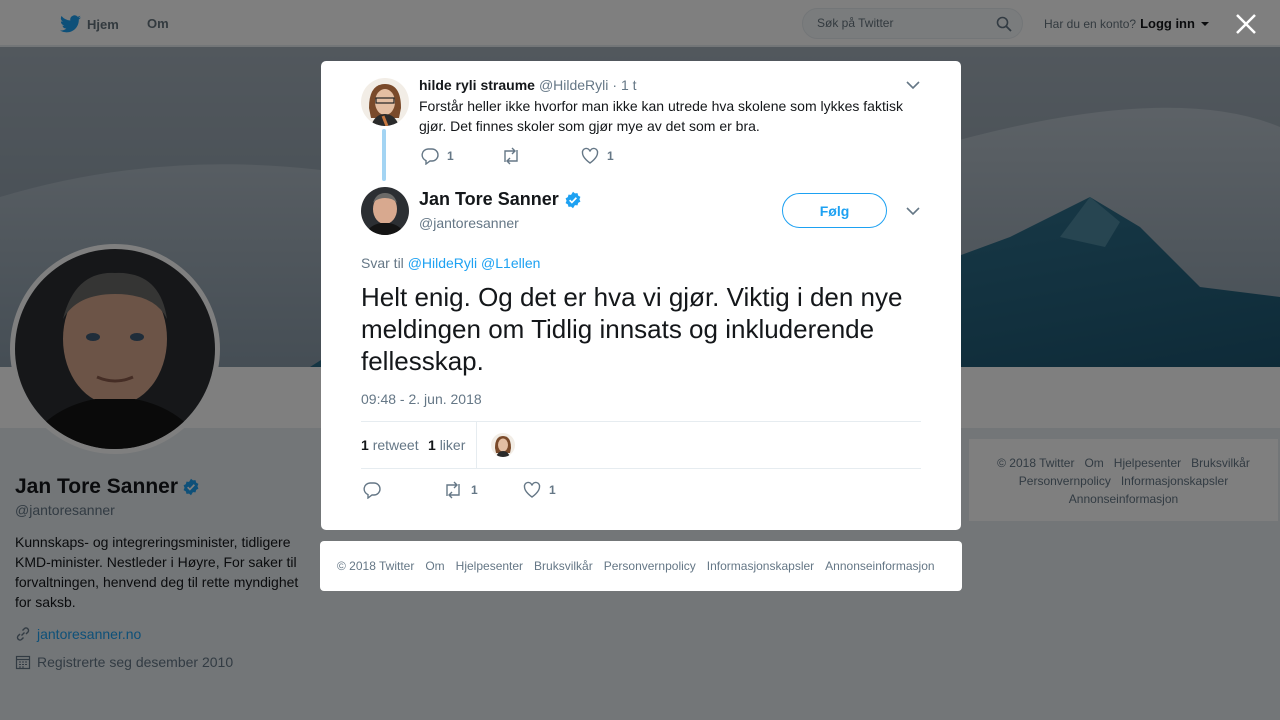 This screenshot has height=720, width=1280. Describe the element at coordinates (365, 445) in the screenshot. I see `retweet-stat-count: 1` at that location.